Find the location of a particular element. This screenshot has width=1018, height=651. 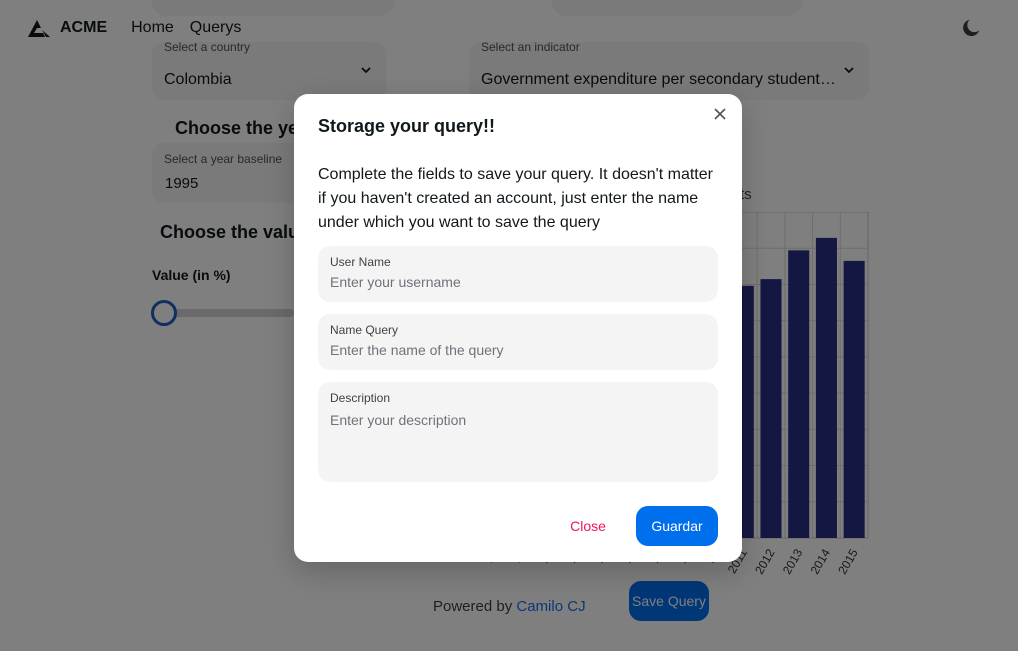

username-input is located at coordinates (515, 282).